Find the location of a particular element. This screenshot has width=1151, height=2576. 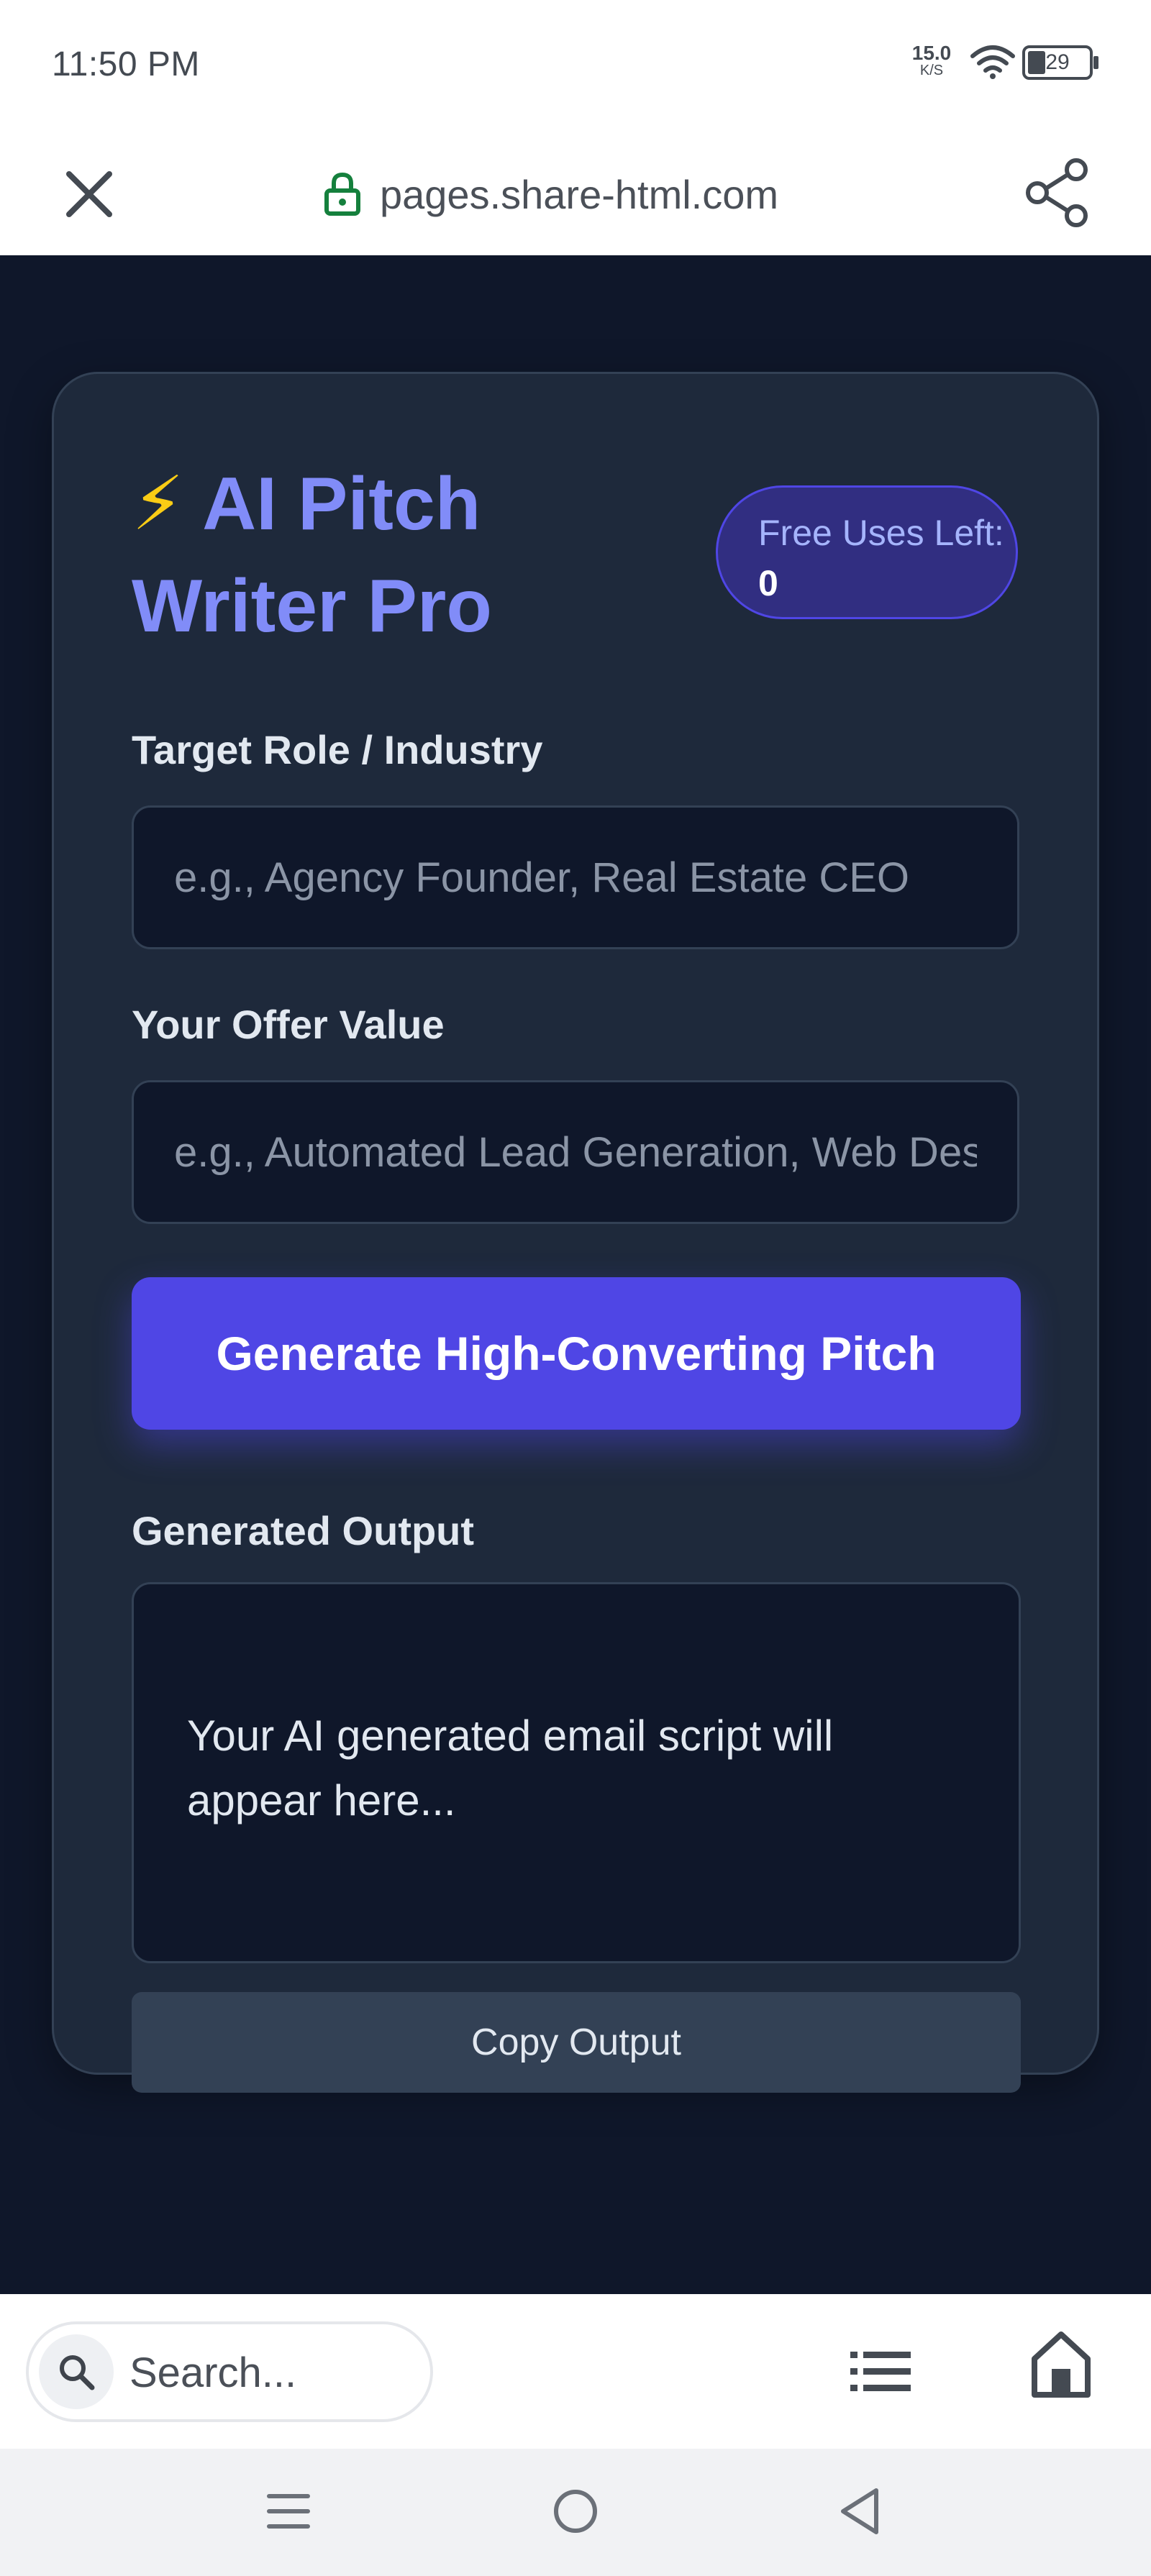

network-speed-value: 15.0 is located at coordinates (931, 53).